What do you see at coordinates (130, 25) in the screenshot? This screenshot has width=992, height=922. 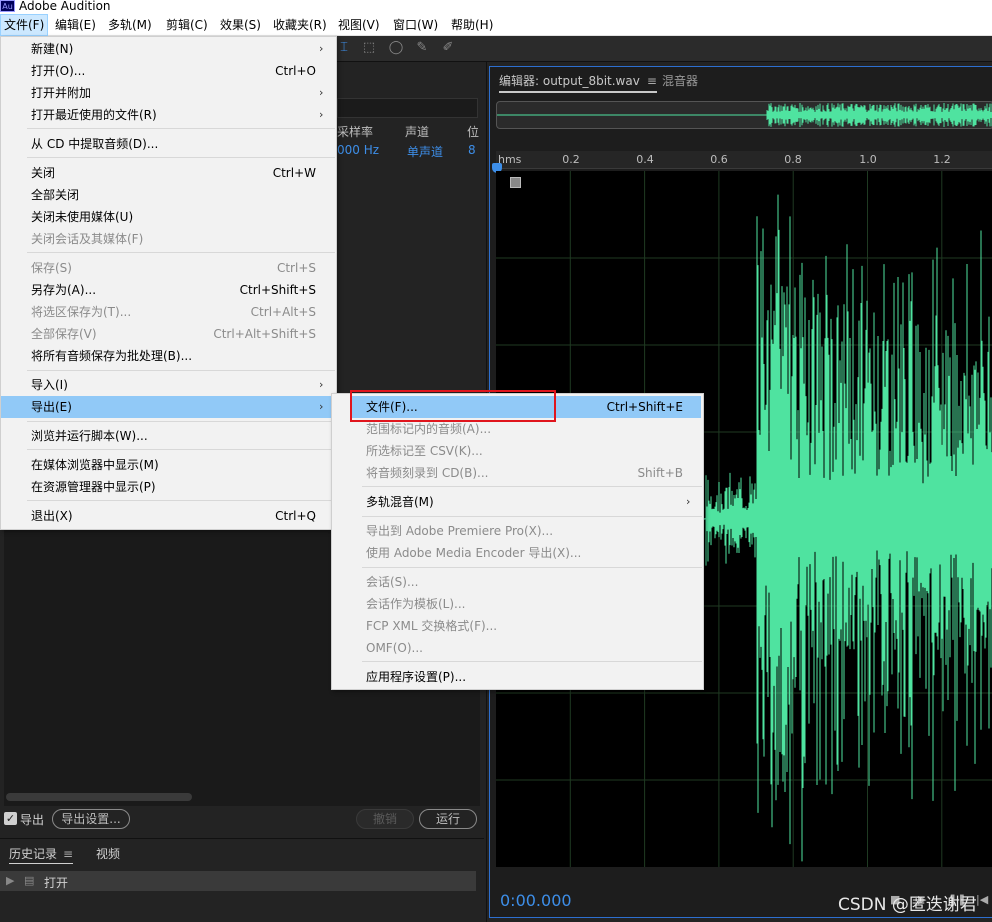 I see `menu-multitrack: 多轨(M)` at bounding box center [130, 25].